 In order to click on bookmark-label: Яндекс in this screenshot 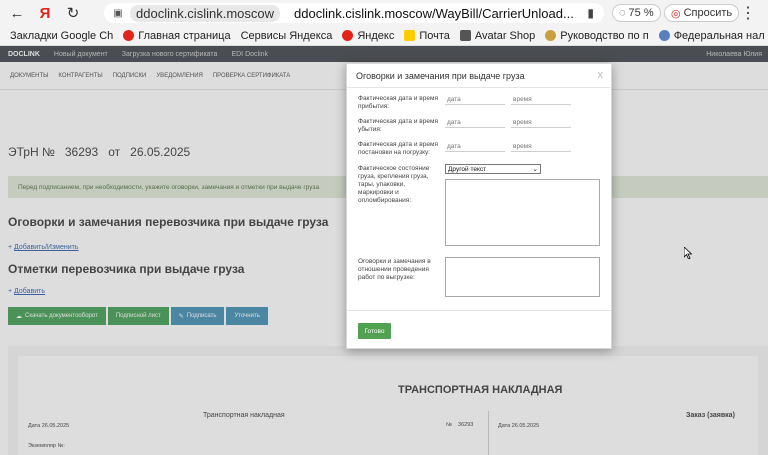, I will do `click(376, 35)`.